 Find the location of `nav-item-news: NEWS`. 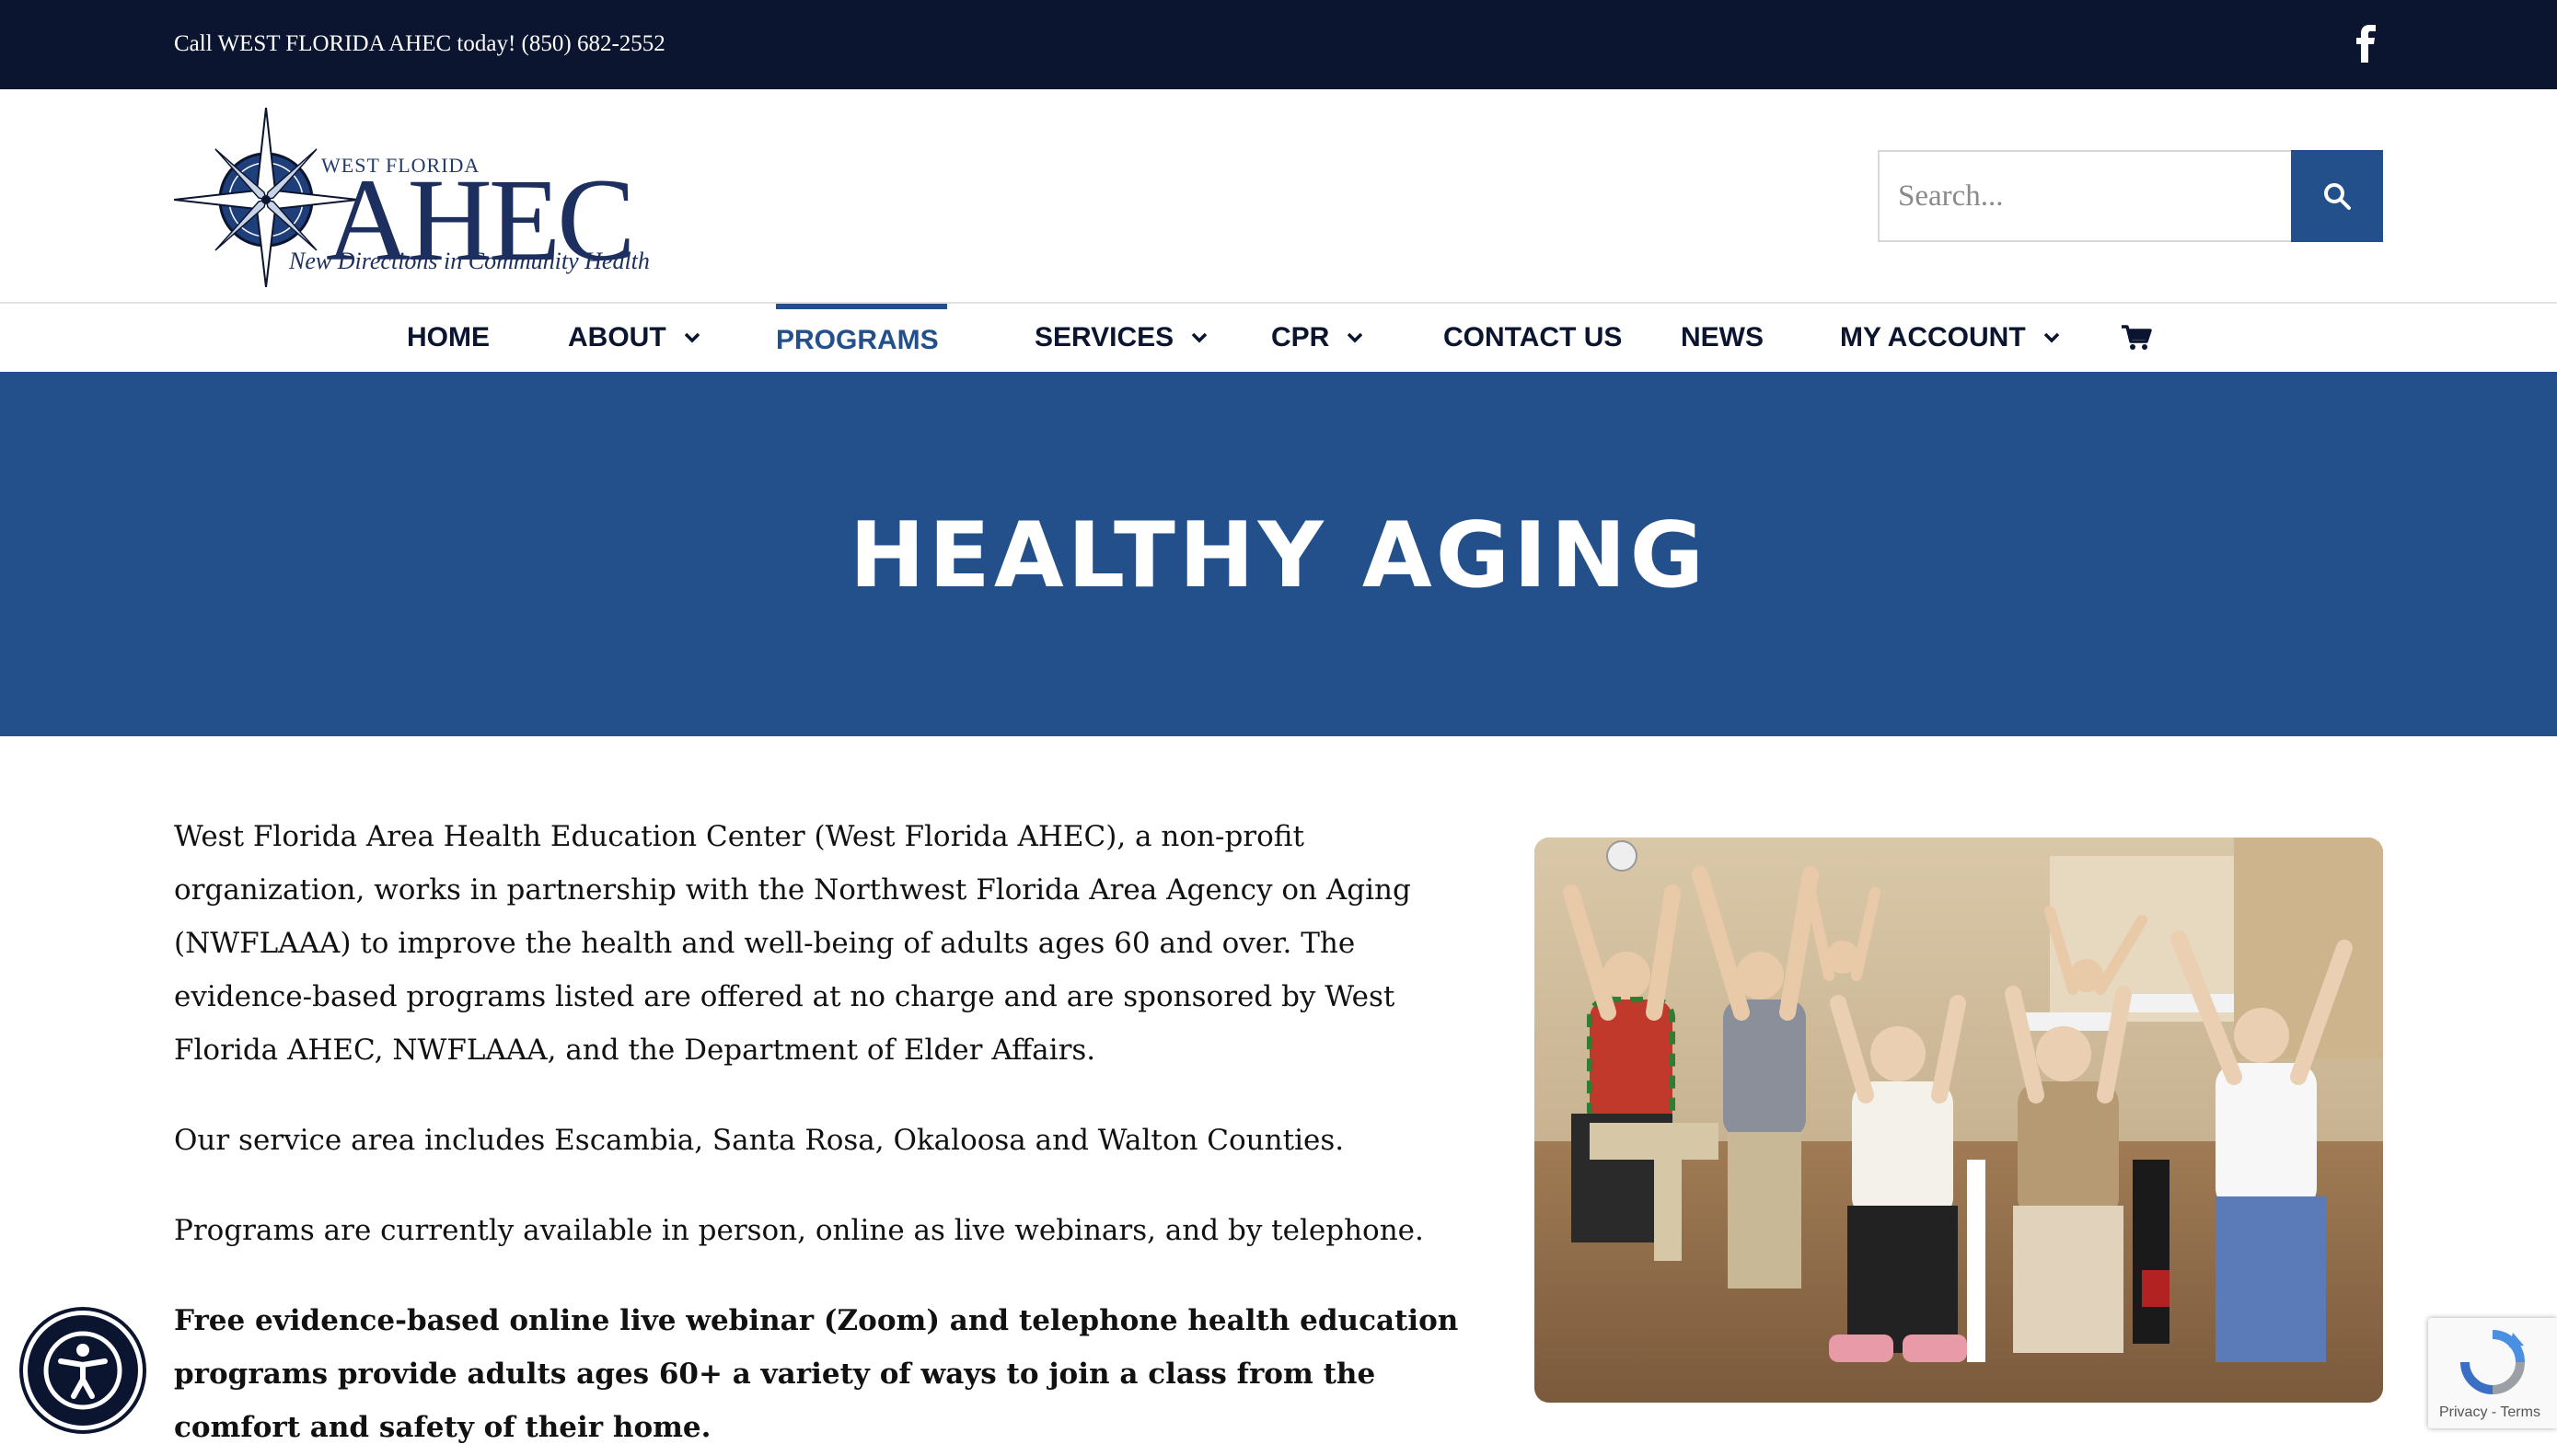

nav-item-news: NEWS is located at coordinates (1723, 338).